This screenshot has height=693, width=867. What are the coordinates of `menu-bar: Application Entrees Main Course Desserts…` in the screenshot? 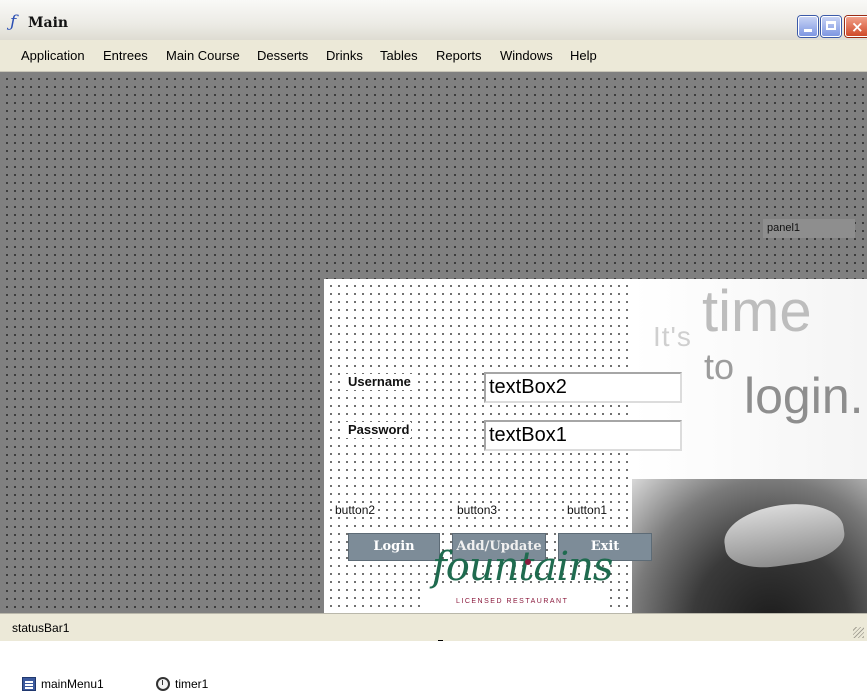 It's located at (433, 56).